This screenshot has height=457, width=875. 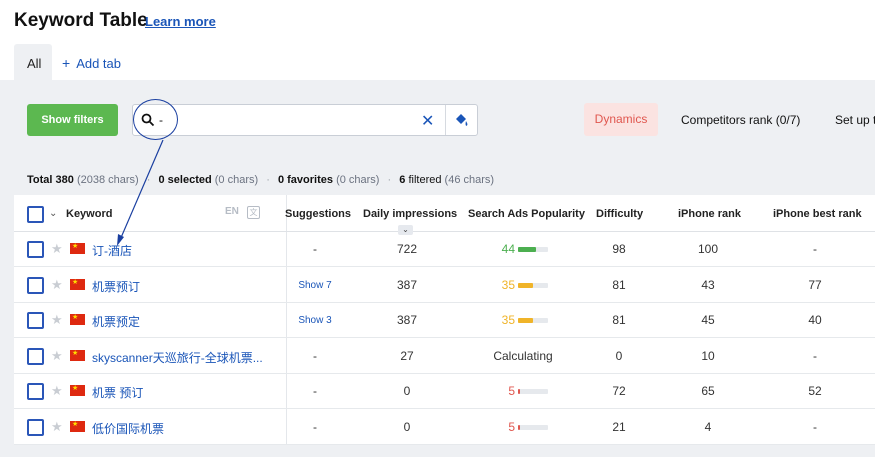 I want to click on column-daily-impressions: Daily impressions, so click(x=410, y=214).